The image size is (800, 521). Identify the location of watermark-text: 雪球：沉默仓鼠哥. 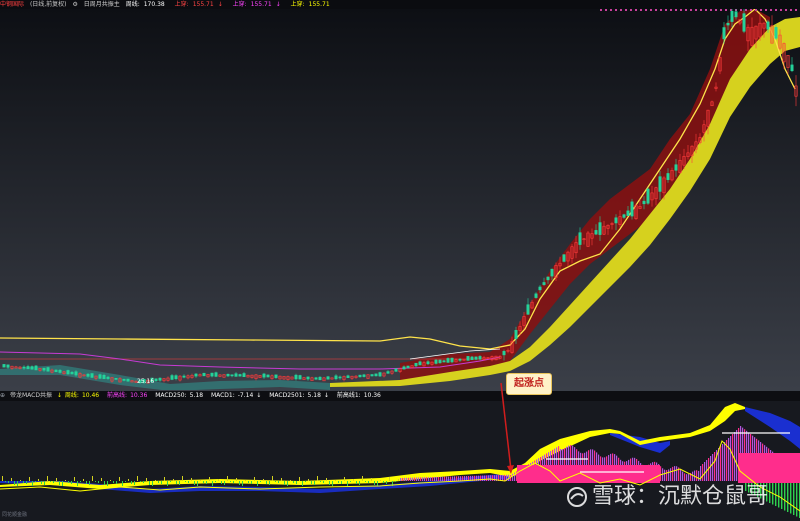
(680, 496).